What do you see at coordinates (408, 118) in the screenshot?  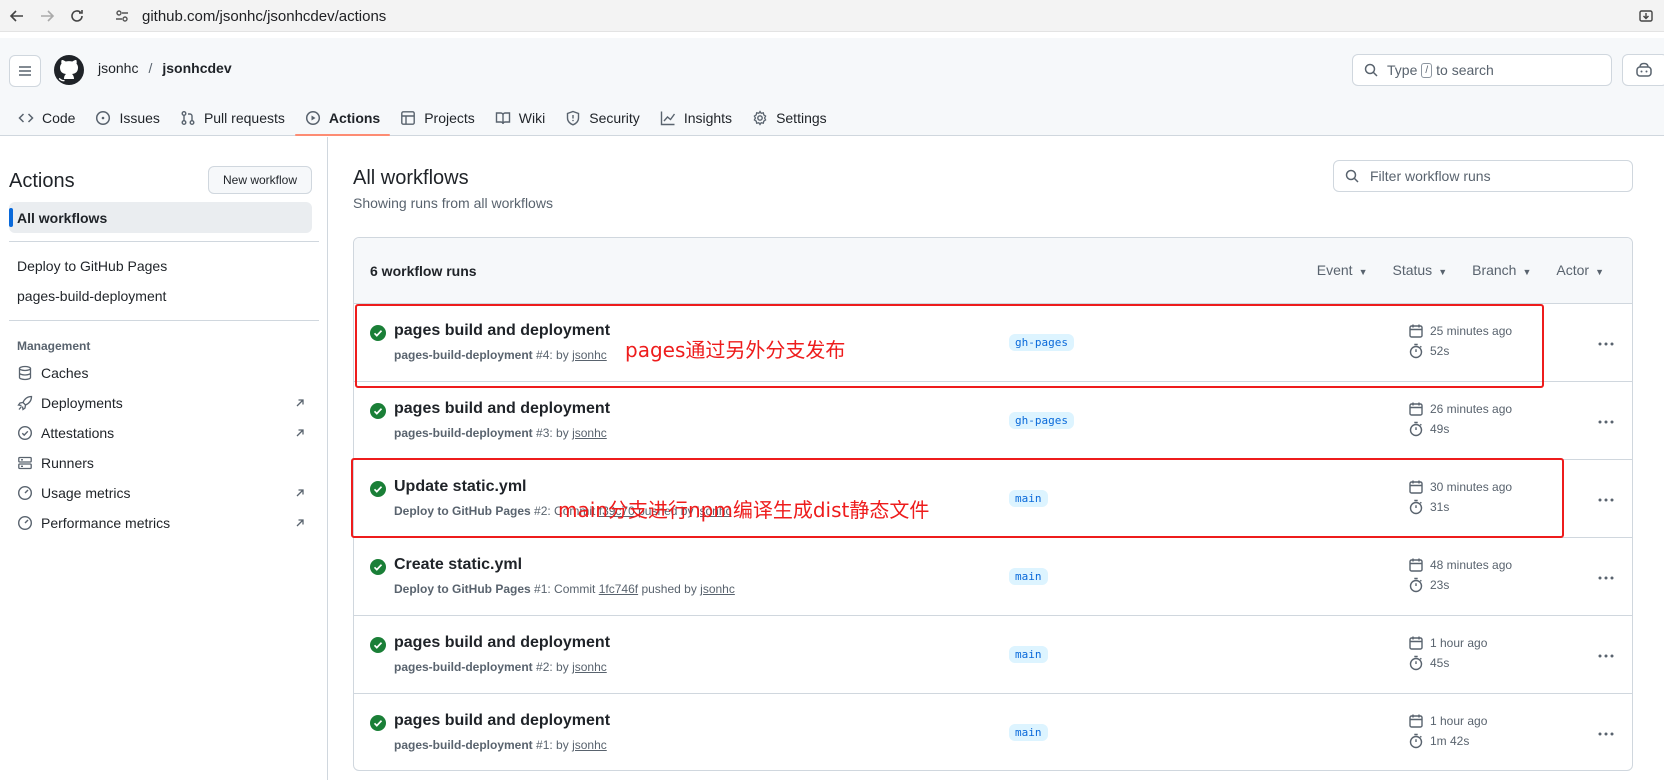 I see `table-icon` at bounding box center [408, 118].